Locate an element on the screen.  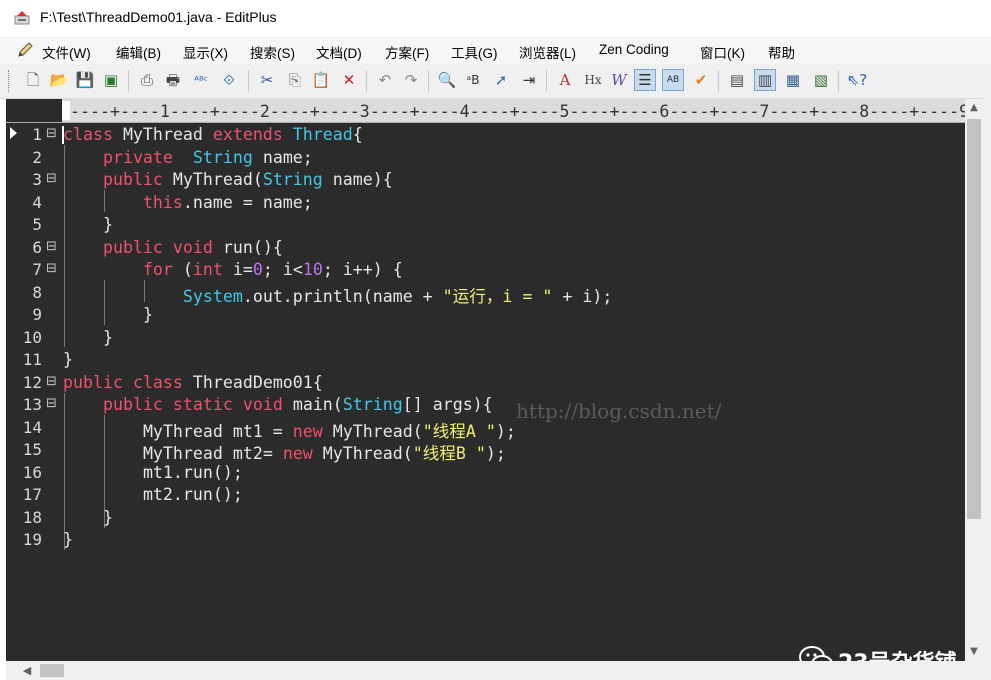
output-icon: ▥ is located at coordinates (765, 80).